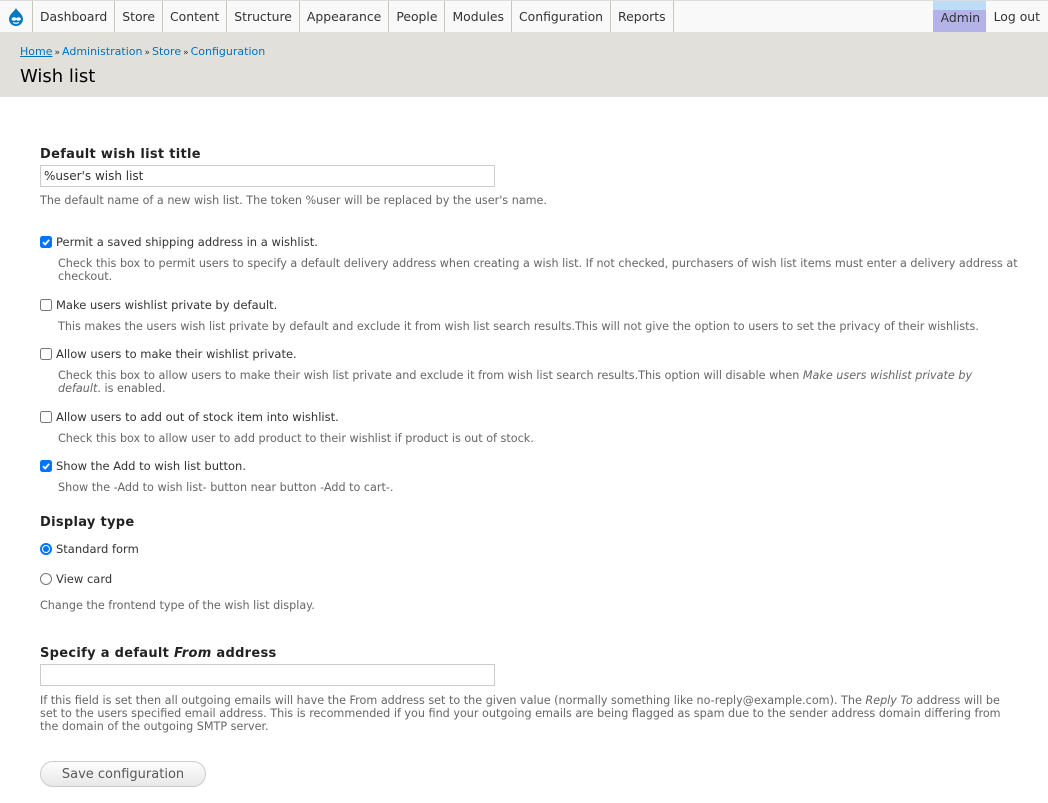 The height and width of the screenshot is (803, 1048). What do you see at coordinates (46, 354) in the screenshot?
I see `allow-private-checkbox` at bounding box center [46, 354].